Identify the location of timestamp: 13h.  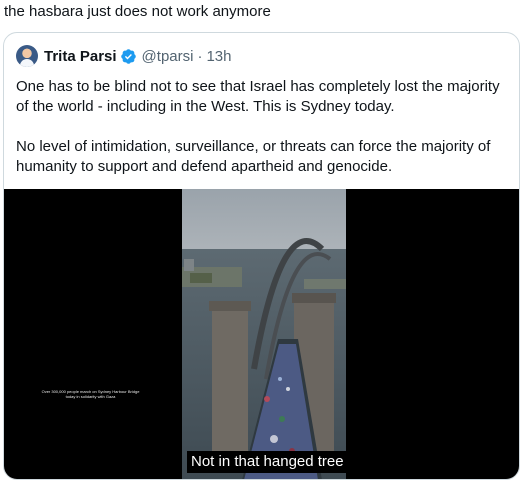
(218, 56).